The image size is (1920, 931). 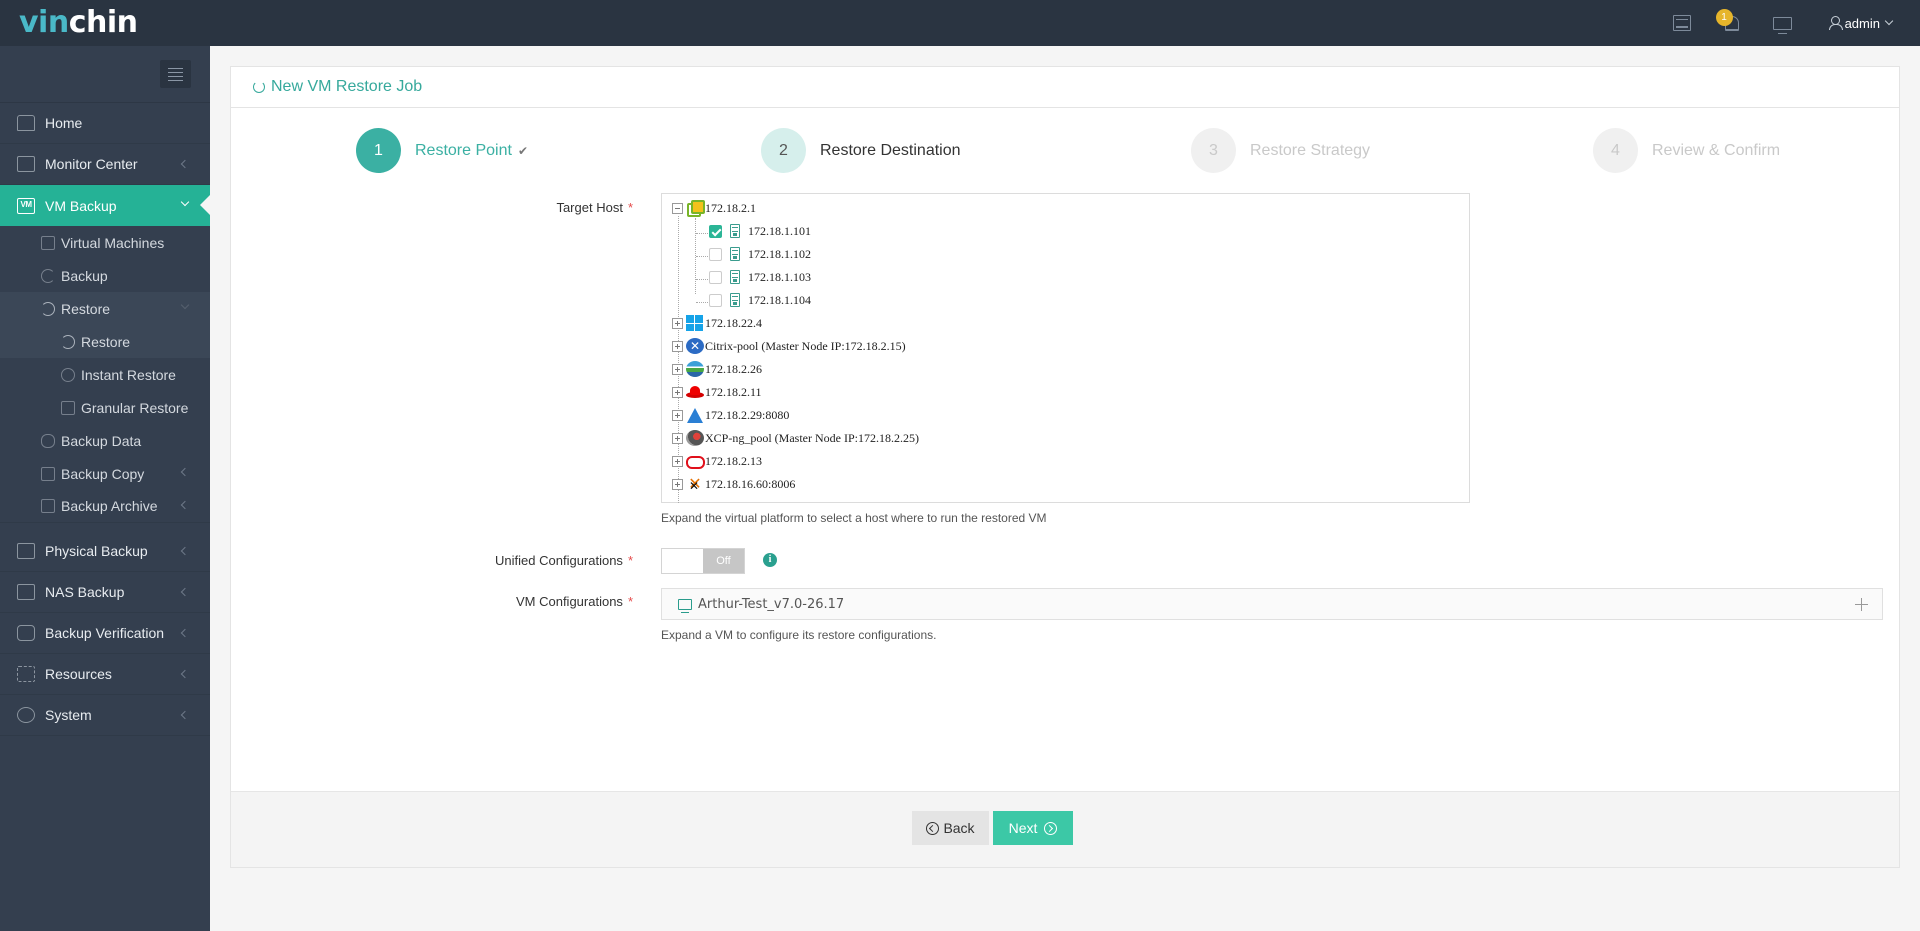 I want to click on gear-icon, so click(x=26, y=715).